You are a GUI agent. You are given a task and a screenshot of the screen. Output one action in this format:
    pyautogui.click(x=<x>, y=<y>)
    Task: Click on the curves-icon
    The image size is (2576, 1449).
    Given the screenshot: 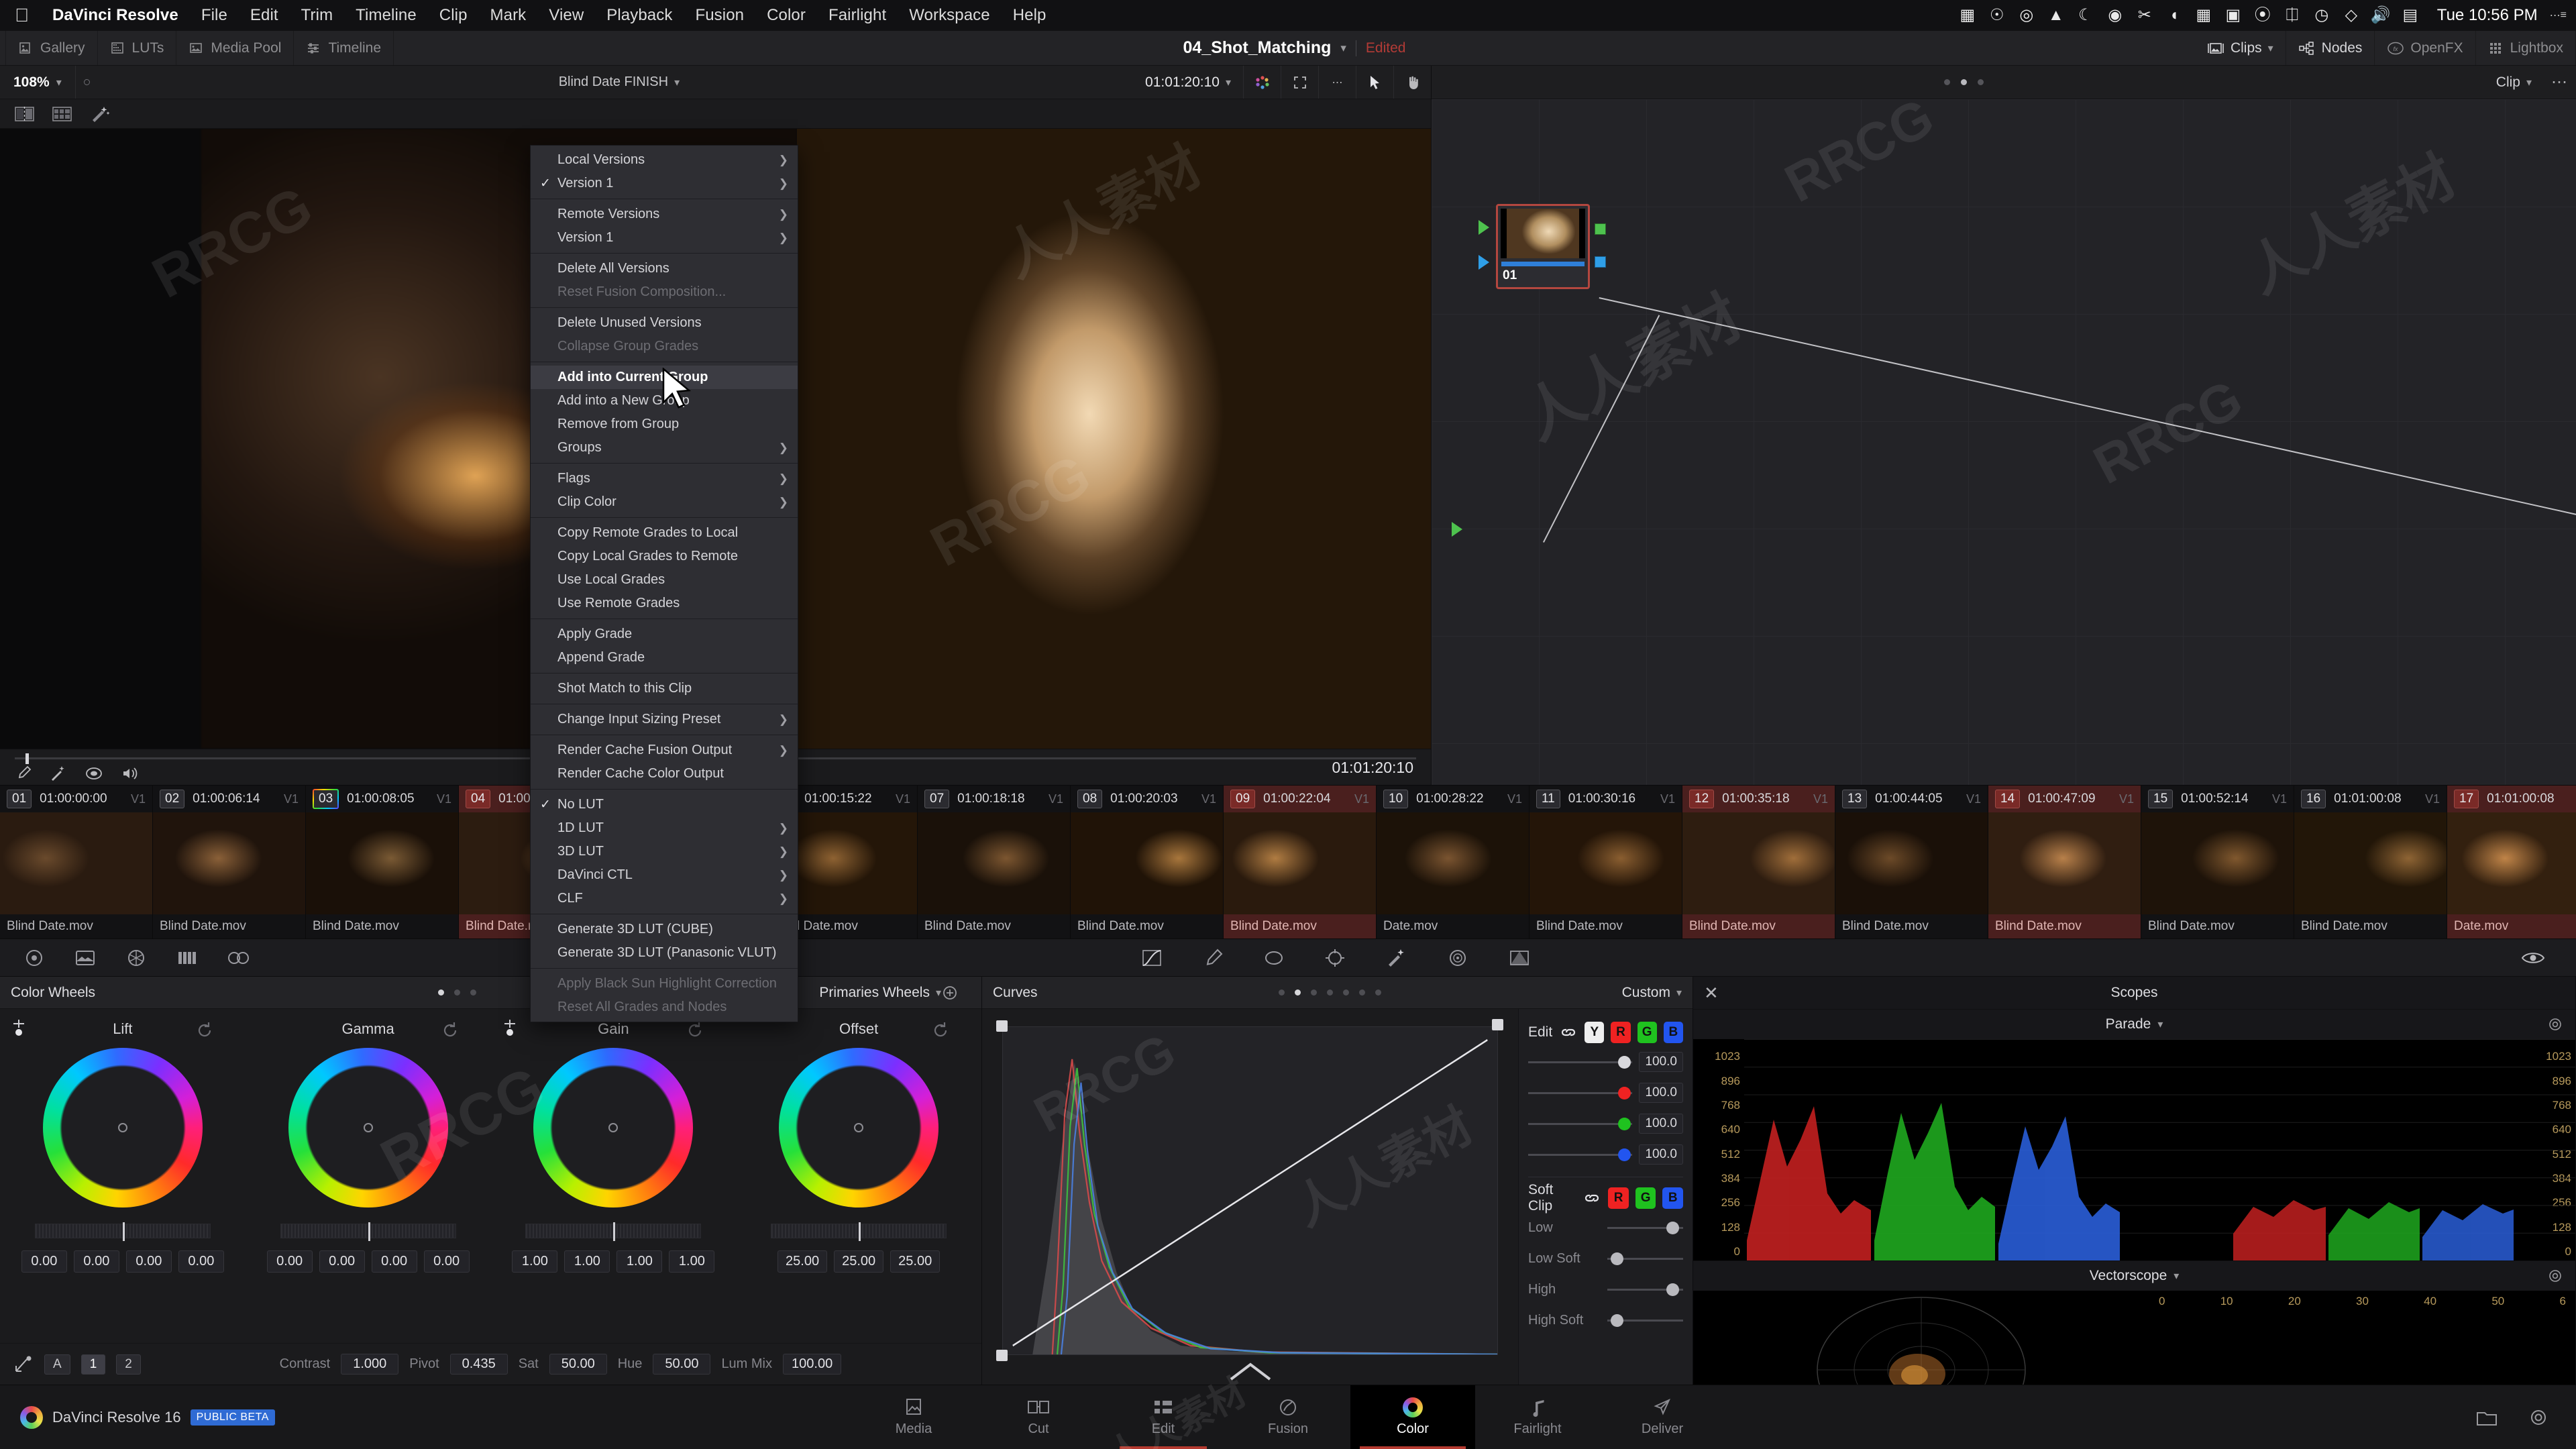 What is the action you would take?
    pyautogui.click(x=1151, y=958)
    